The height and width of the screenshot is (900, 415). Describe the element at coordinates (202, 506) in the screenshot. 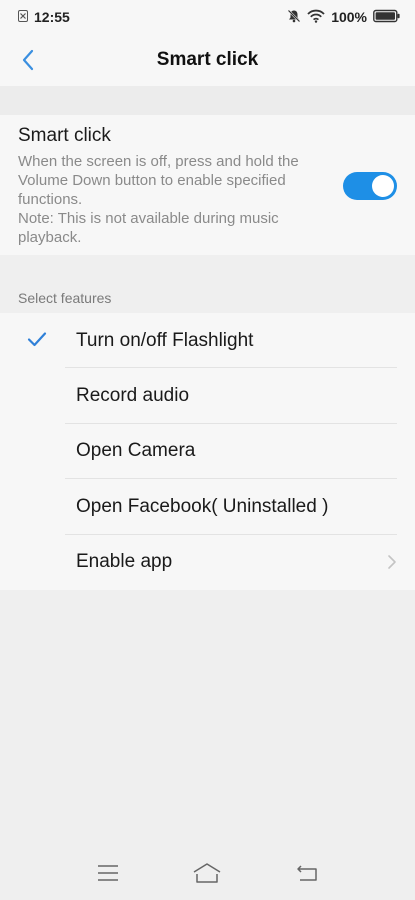

I see `feature-label: Open Facebook( Uninstalled )` at that location.